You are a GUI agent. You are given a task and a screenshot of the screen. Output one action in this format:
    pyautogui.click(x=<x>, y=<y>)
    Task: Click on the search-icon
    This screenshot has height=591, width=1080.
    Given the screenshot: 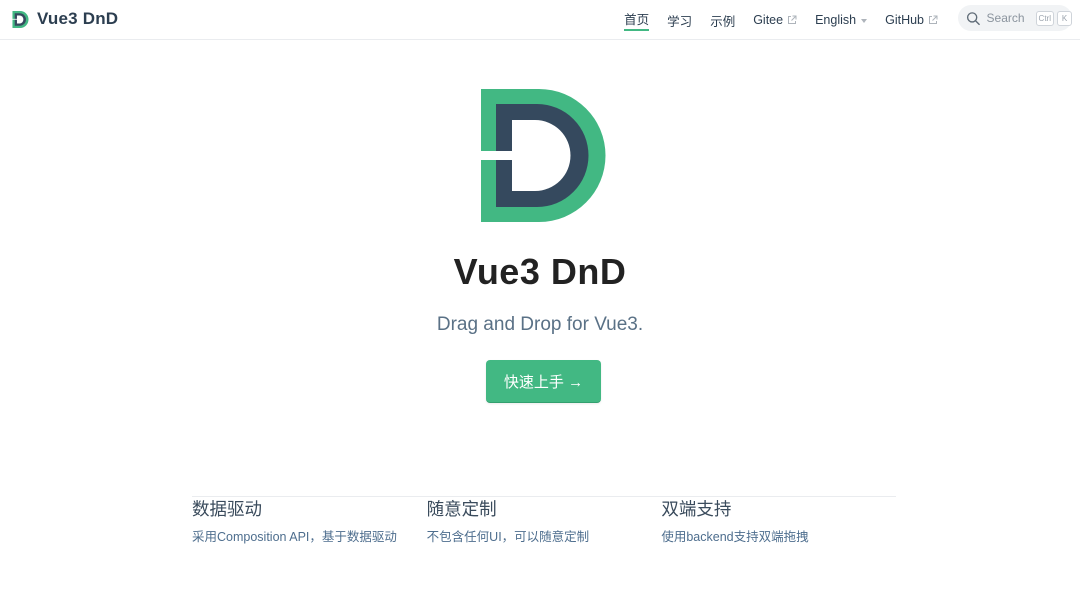 What is the action you would take?
    pyautogui.click(x=973, y=18)
    